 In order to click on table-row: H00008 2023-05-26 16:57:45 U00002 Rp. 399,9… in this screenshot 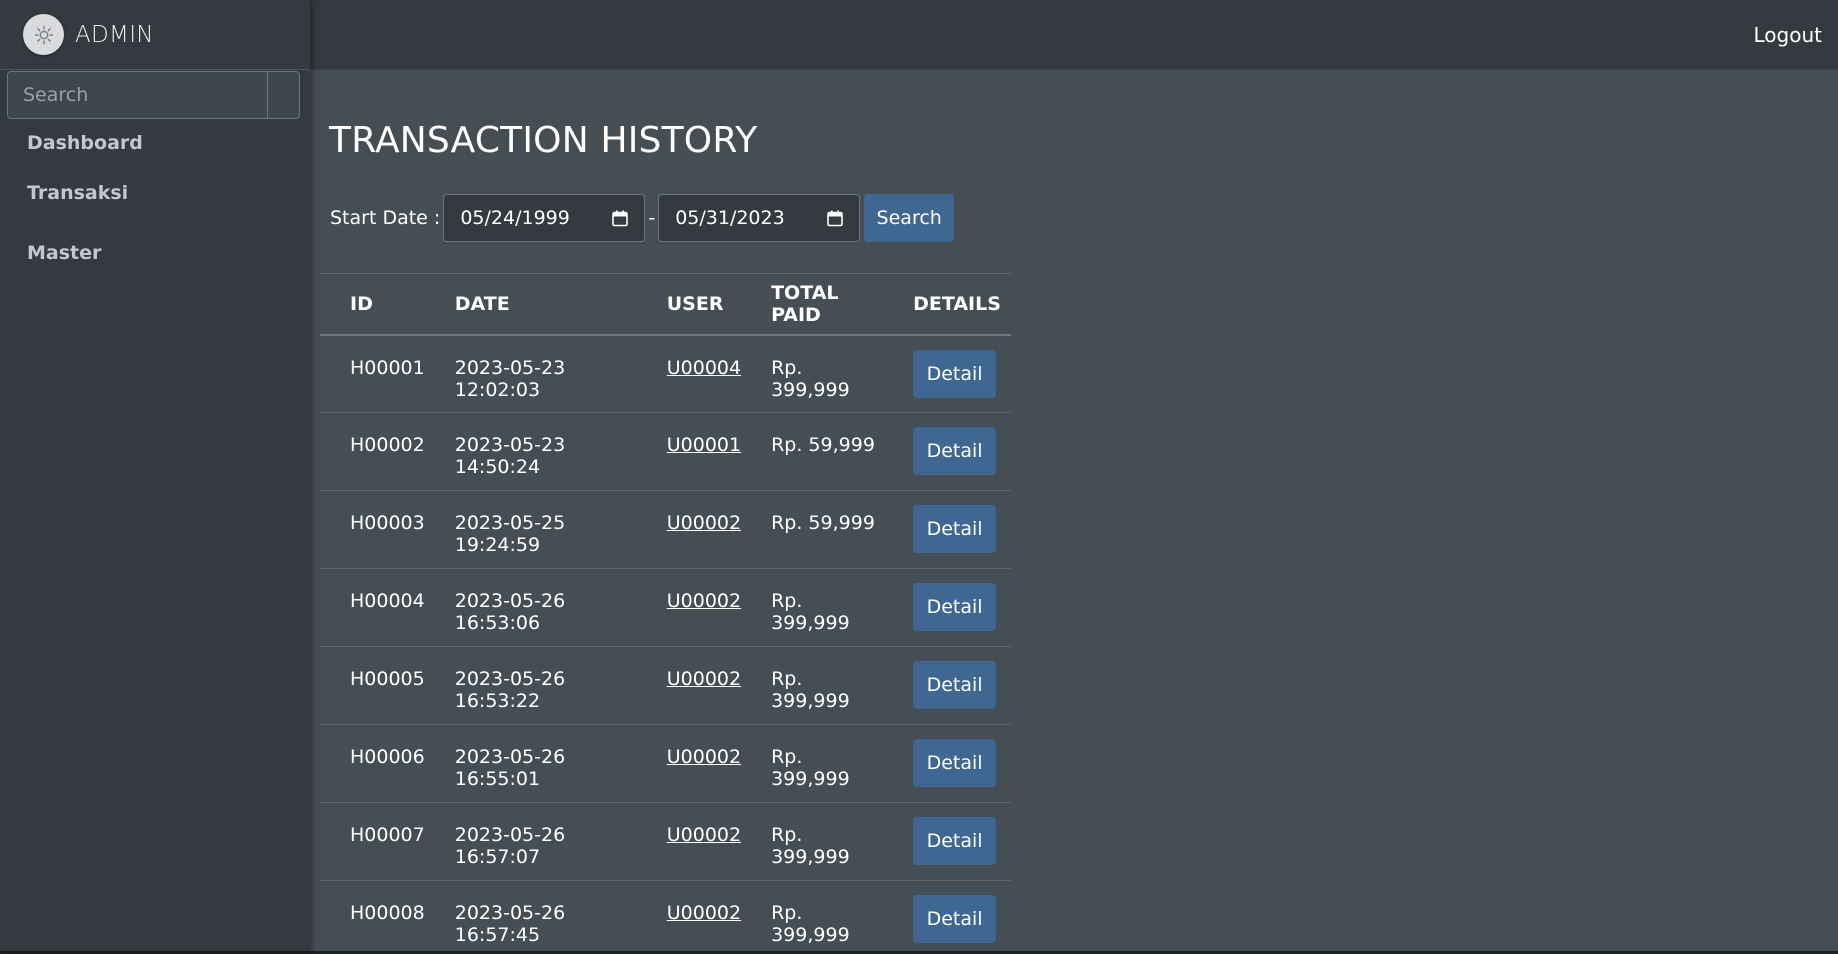, I will do `click(665, 917)`.